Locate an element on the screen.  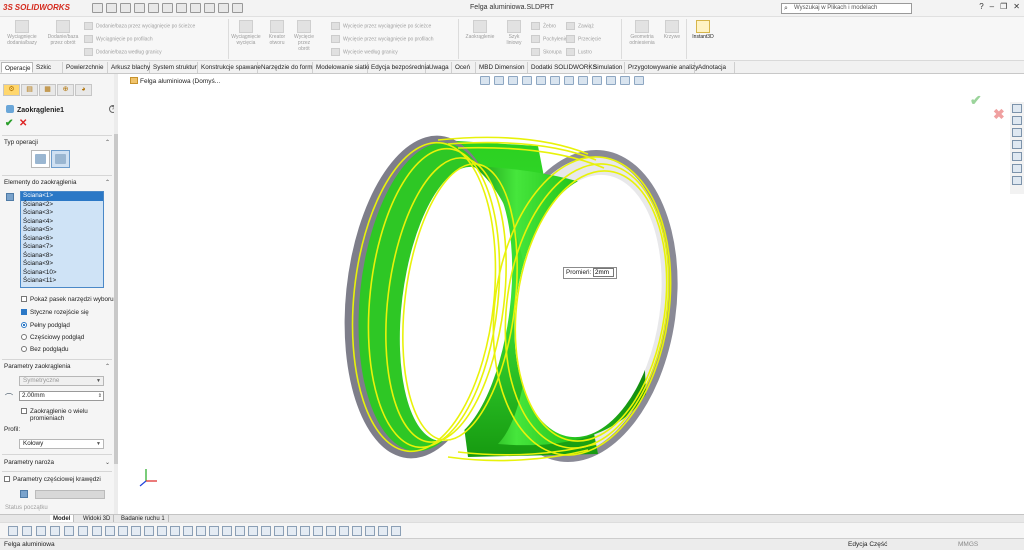
tab-6: Narzędzie do form is located at coordinates (285, 67).